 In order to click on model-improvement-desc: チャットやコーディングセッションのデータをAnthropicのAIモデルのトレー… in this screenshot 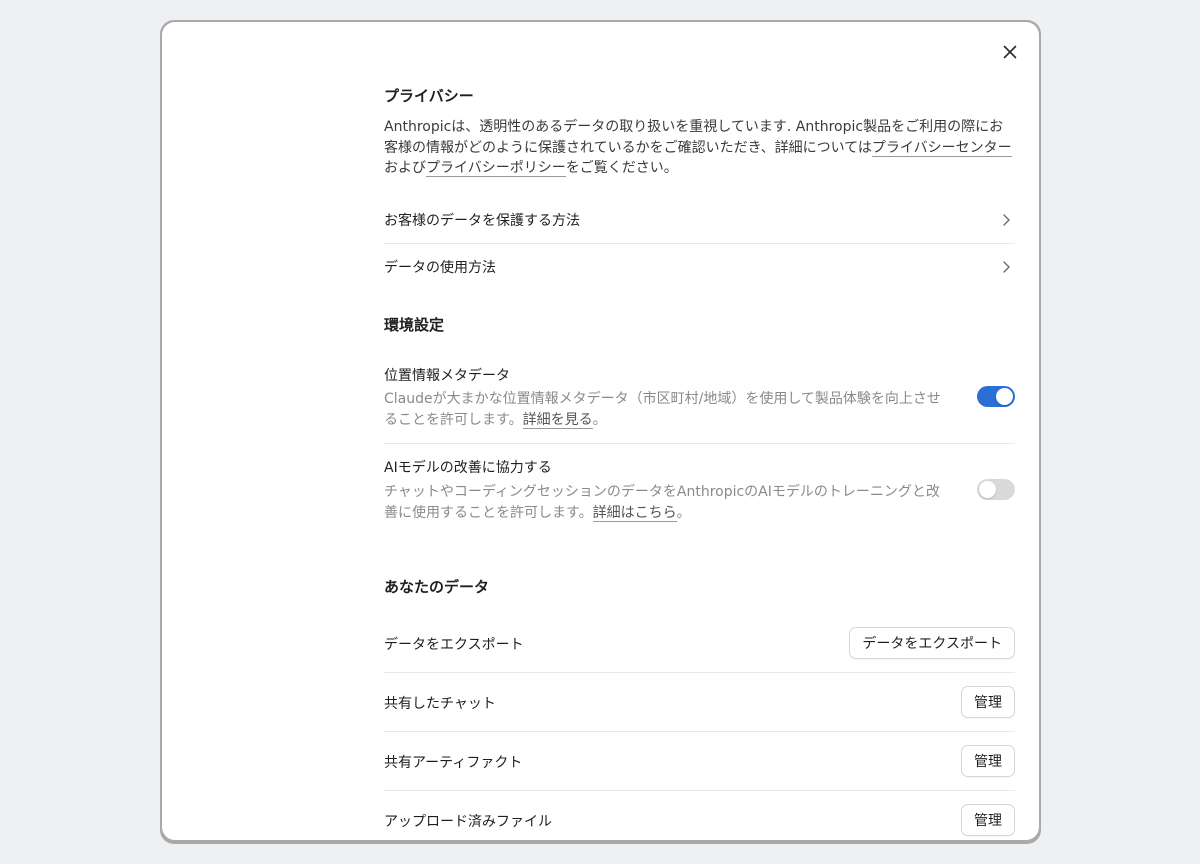, I will do `click(666, 502)`.